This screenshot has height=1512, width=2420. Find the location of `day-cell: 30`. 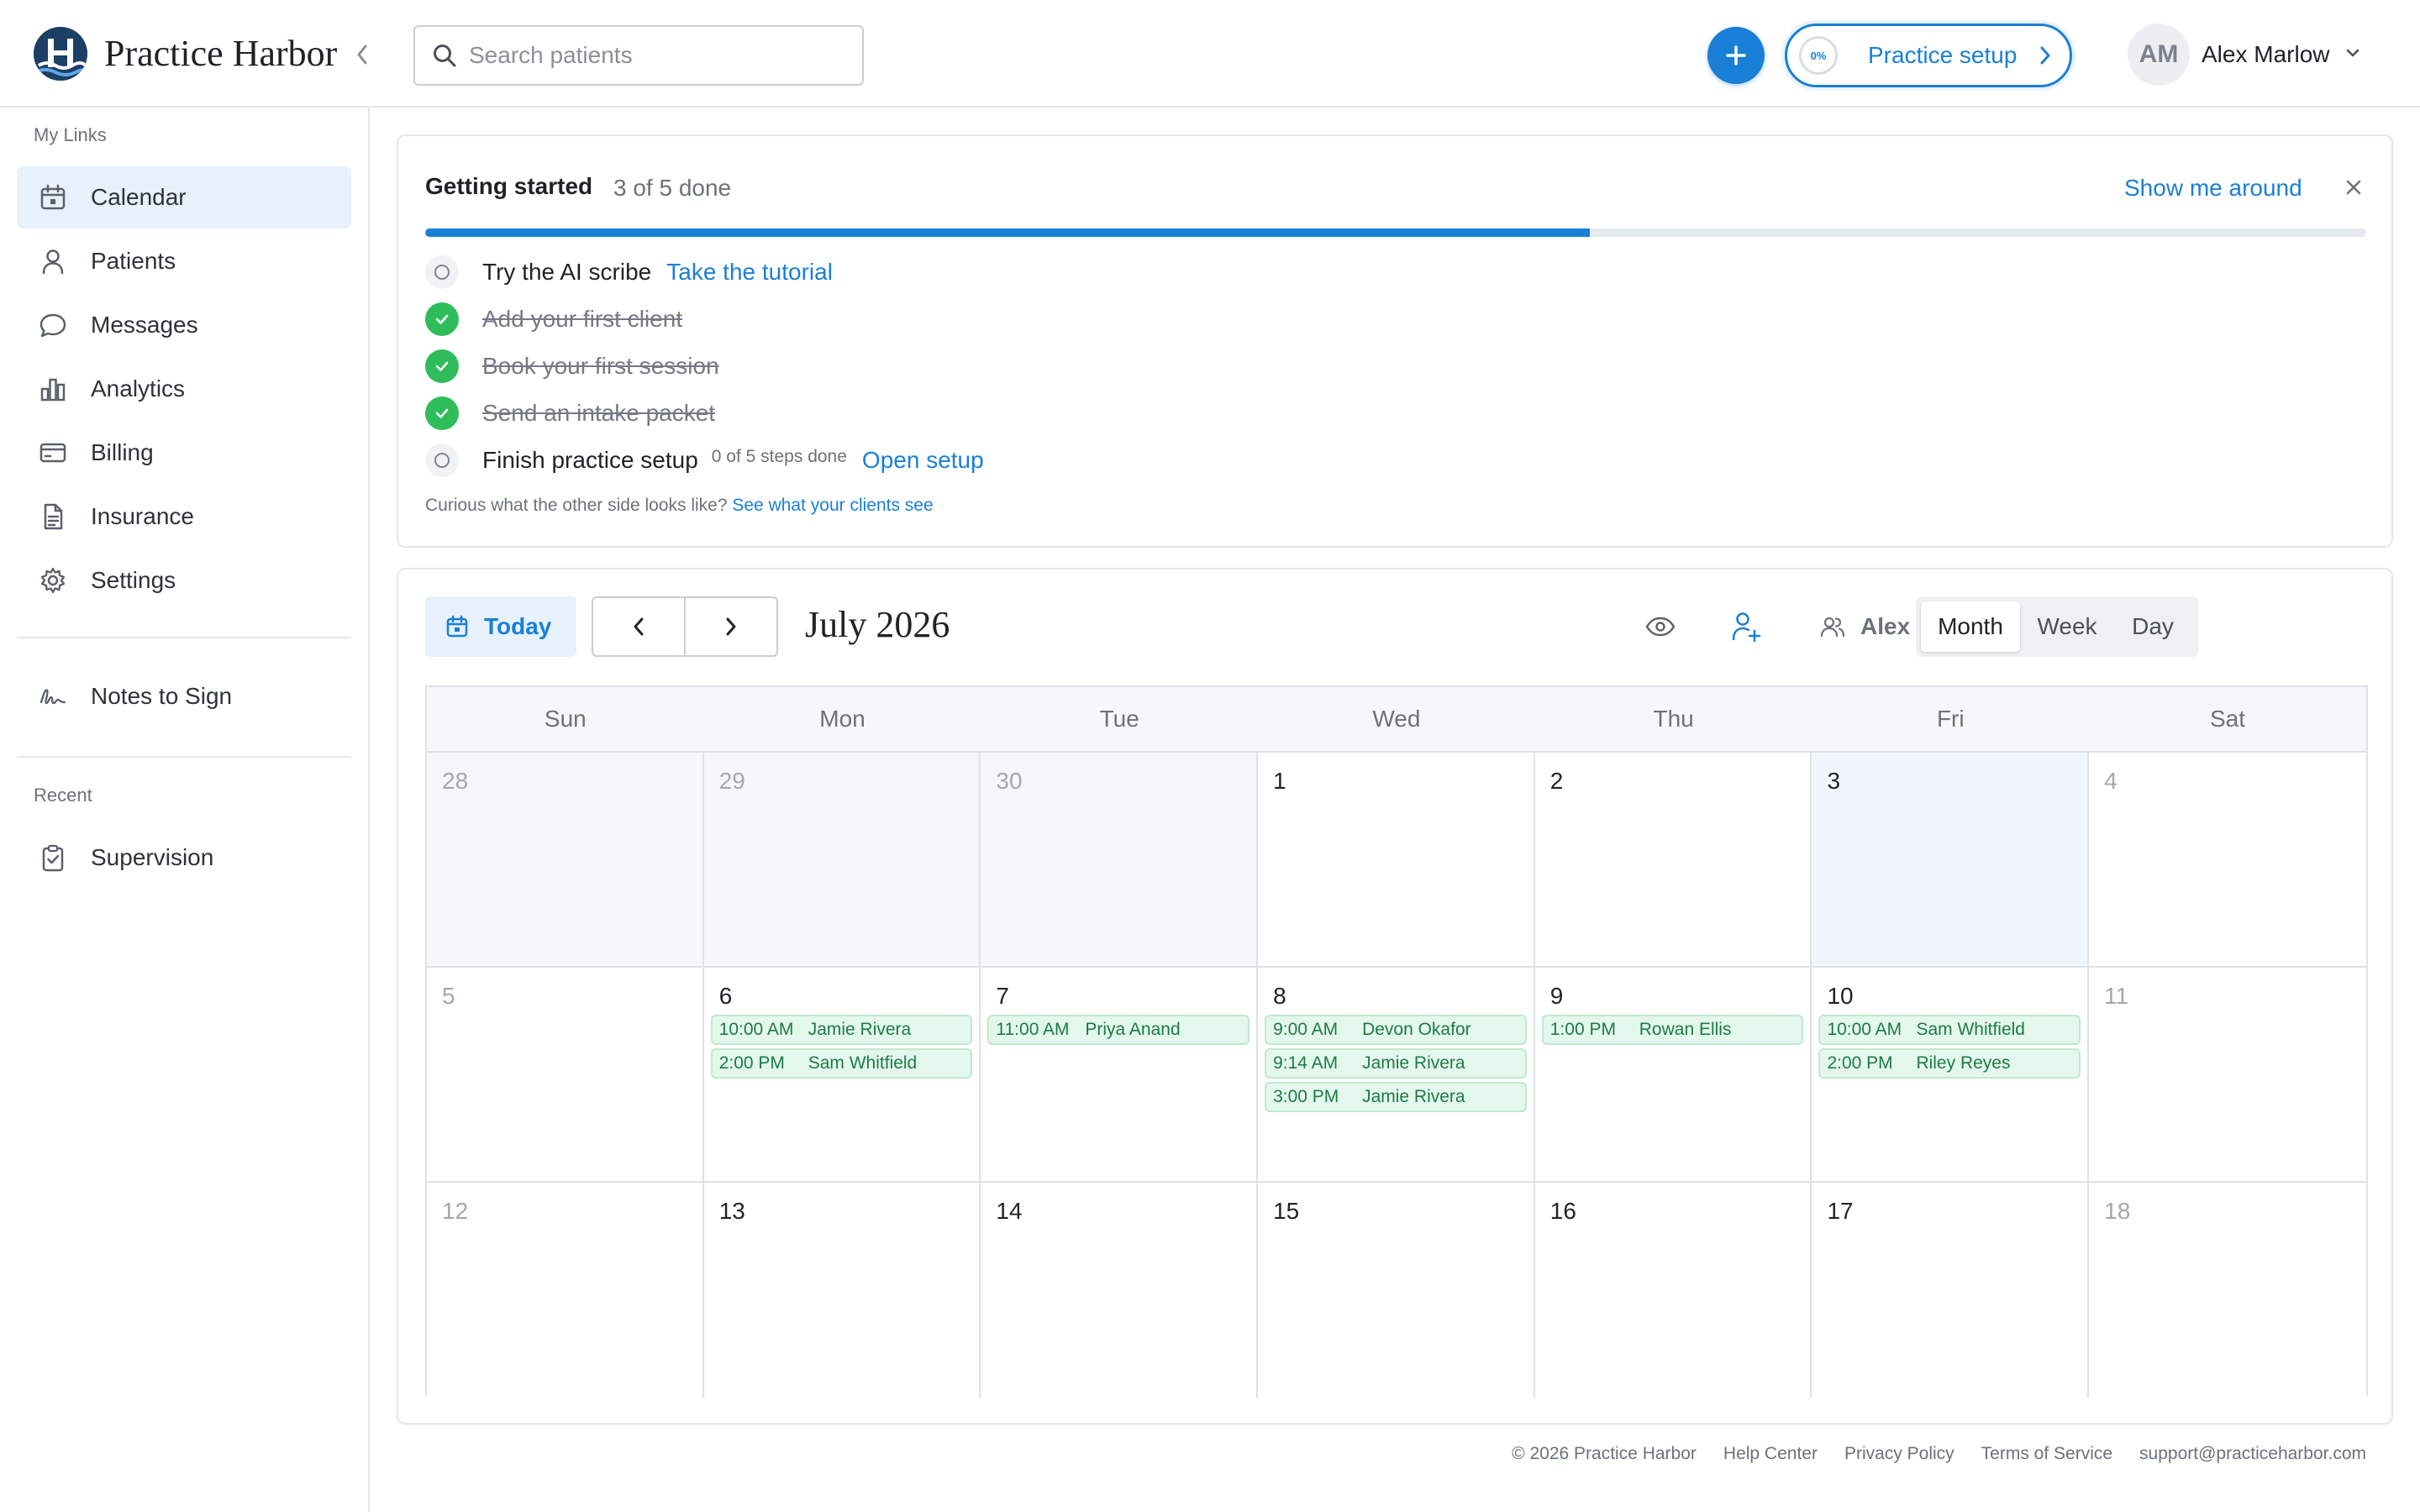

day-cell: 30 is located at coordinates (1120, 860).